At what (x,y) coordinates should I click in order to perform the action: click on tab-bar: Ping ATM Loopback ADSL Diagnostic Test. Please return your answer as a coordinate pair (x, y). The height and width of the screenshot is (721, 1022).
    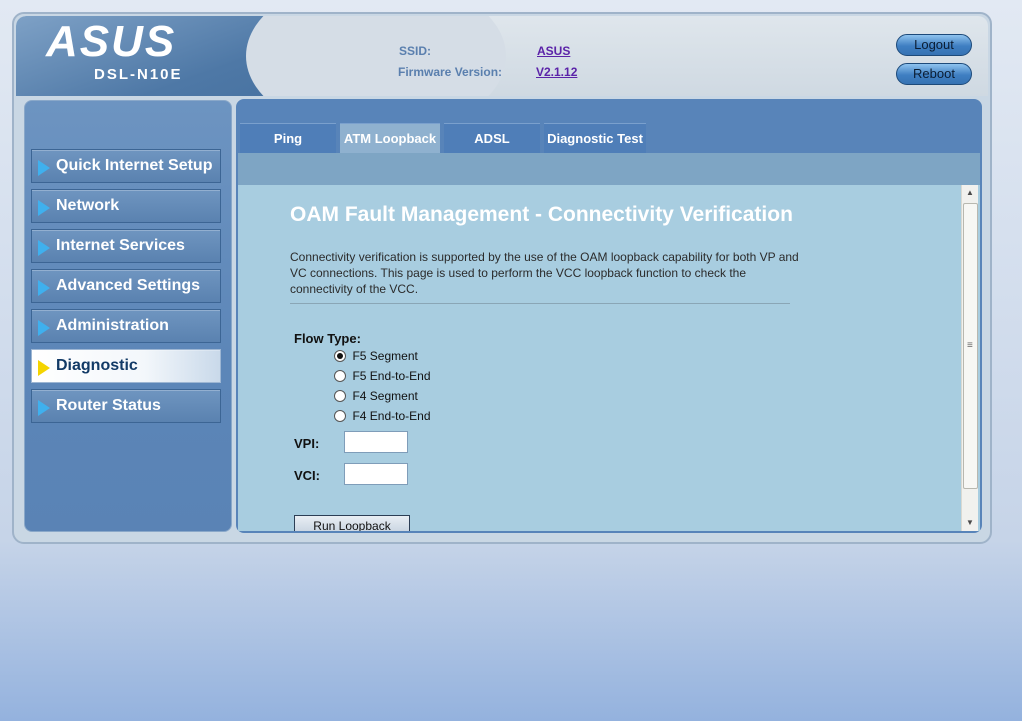
    Looking at the image, I should click on (610, 138).